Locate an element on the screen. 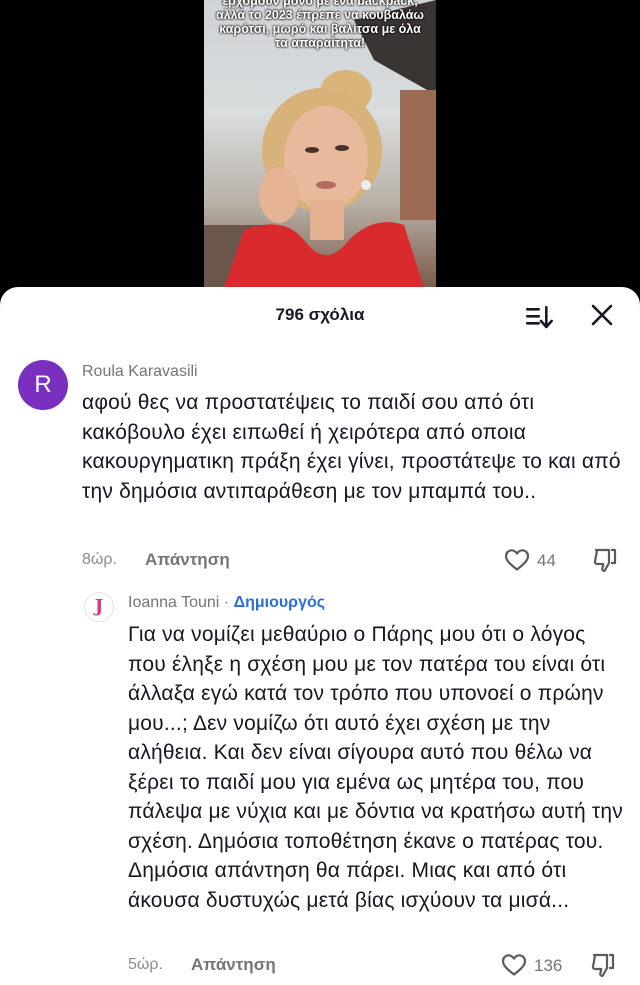 The height and width of the screenshot is (985, 640). close-icon is located at coordinates (602, 315).